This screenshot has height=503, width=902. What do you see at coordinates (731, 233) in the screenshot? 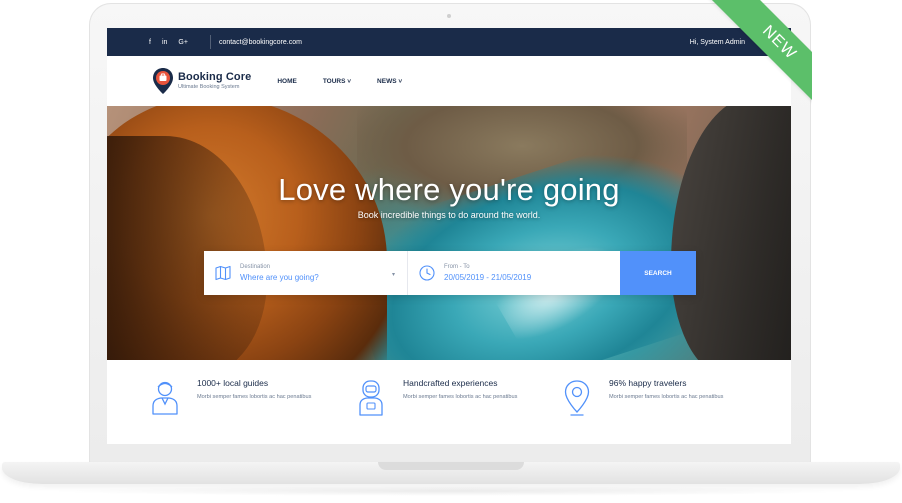
I see `hero-bg-rock` at bounding box center [731, 233].